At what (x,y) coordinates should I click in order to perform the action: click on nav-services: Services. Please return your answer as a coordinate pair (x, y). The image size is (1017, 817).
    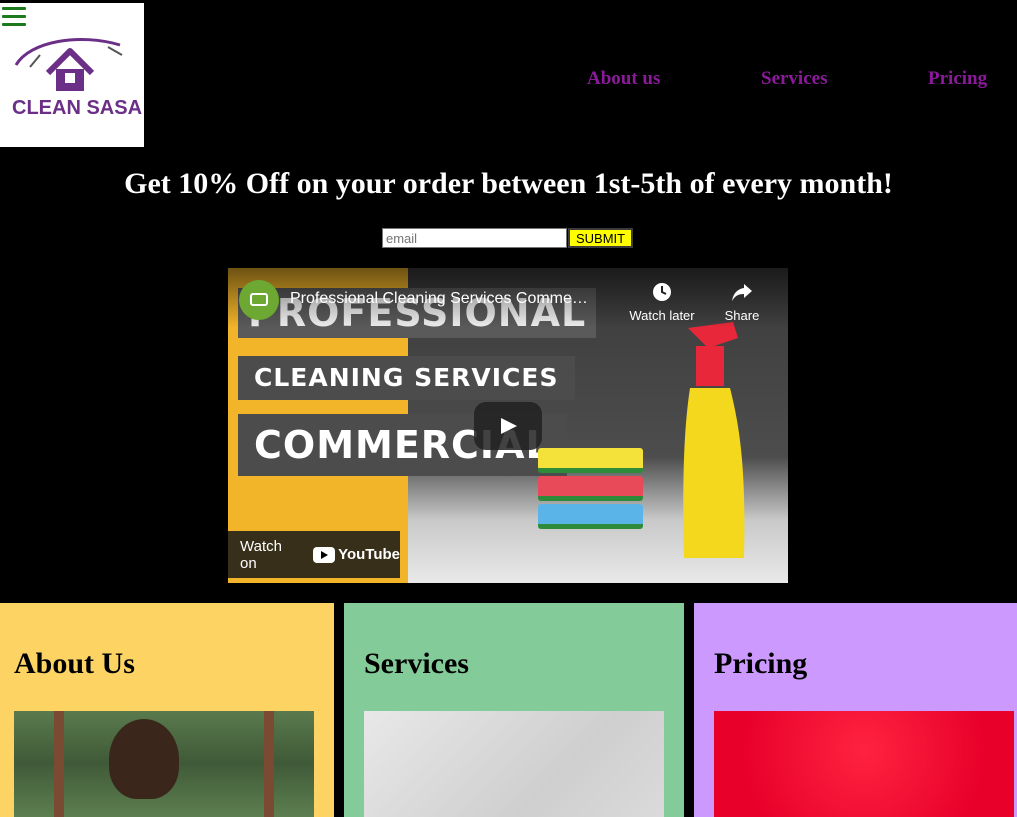
    Looking at the image, I should click on (794, 79).